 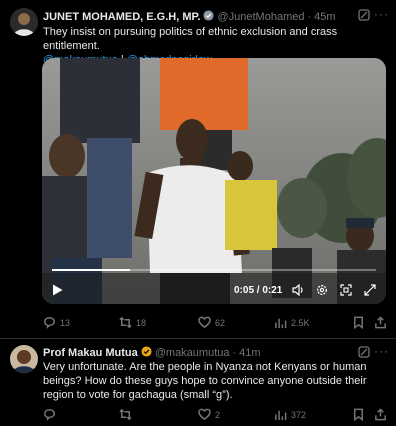 I want to click on video-progress-fill, so click(x=91, y=270).